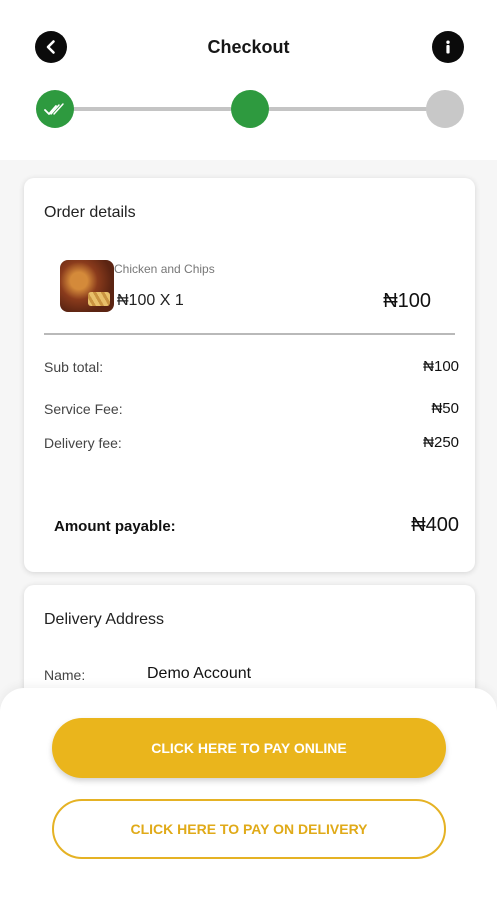  I want to click on delivery-address-title: Delivery Address, so click(104, 619).